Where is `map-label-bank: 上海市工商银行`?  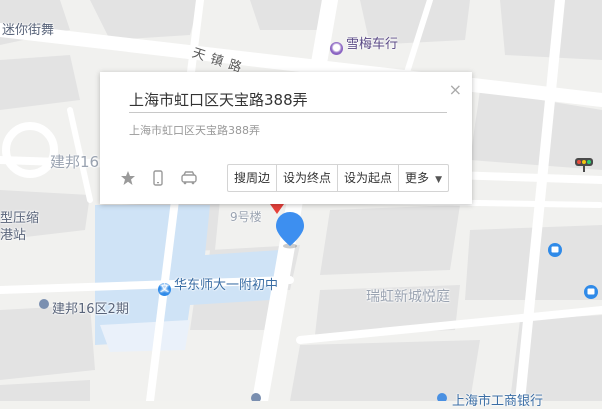 map-label-bank: 上海市工商银行 is located at coordinates (498, 401).